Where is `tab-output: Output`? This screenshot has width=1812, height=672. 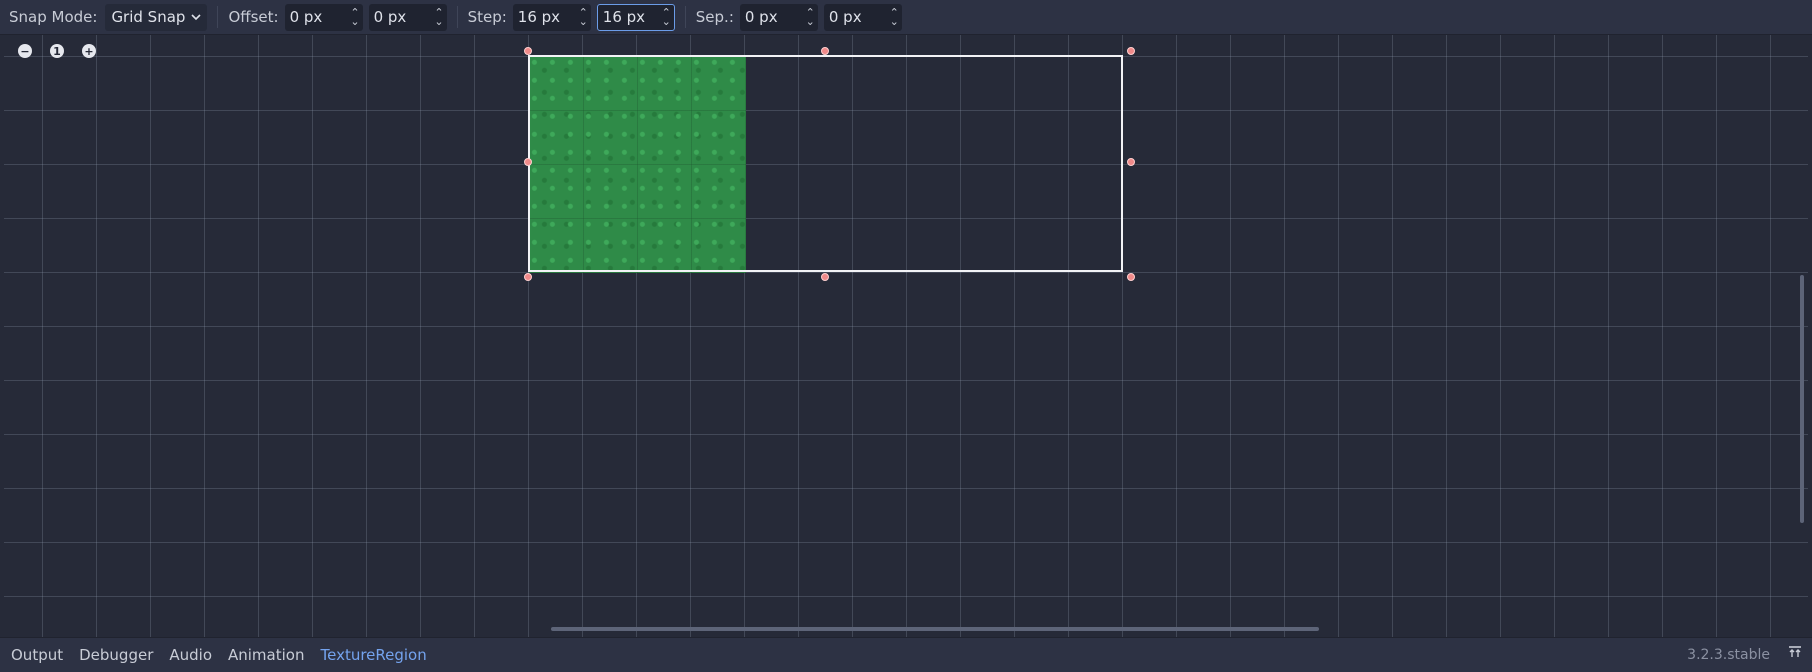
tab-output: Output is located at coordinates (37, 655).